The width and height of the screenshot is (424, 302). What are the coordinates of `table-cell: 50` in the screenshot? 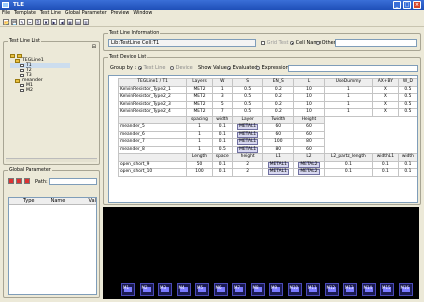 It's located at (199, 164).